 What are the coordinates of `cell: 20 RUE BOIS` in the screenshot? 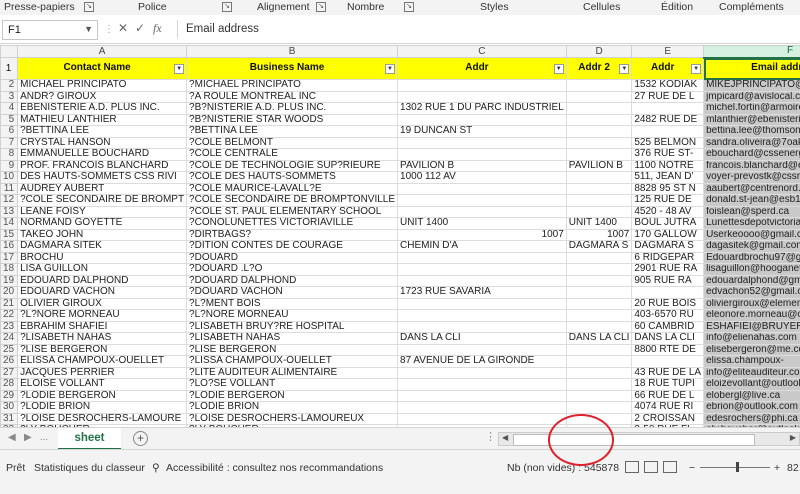 It's located at (668, 304).